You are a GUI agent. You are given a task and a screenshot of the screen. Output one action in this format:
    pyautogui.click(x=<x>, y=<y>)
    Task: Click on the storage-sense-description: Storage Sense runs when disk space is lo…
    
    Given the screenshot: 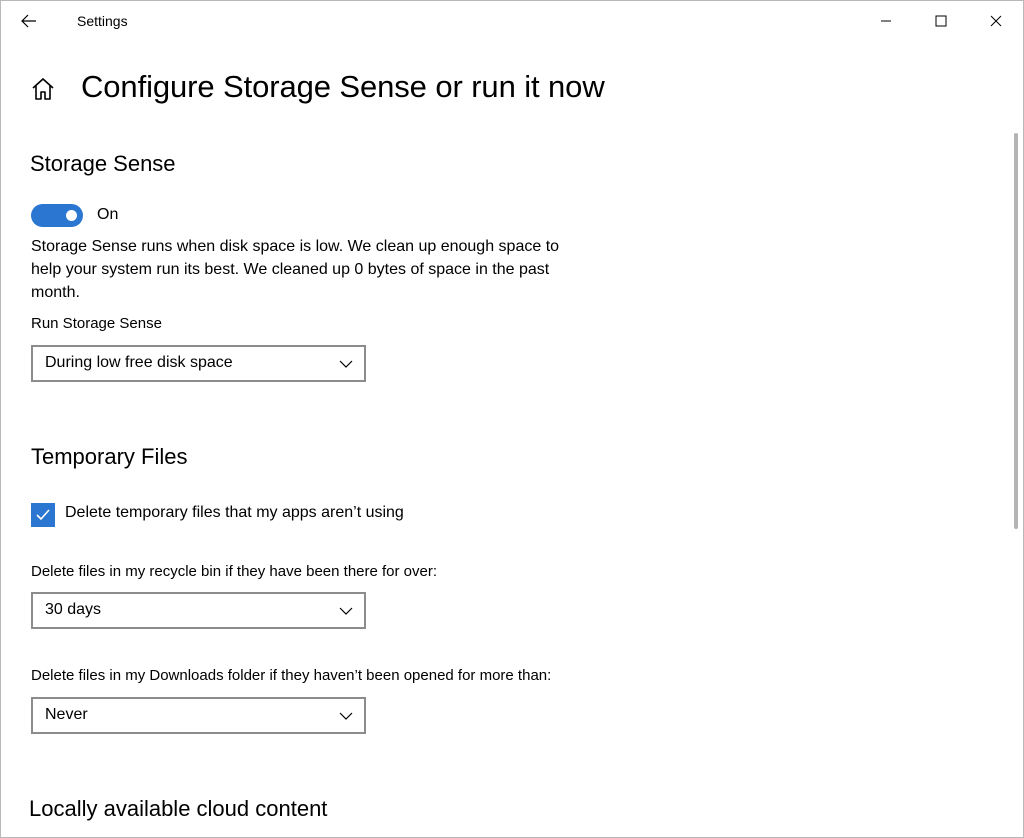 What is the action you would take?
    pyautogui.click(x=295, y=269)
    